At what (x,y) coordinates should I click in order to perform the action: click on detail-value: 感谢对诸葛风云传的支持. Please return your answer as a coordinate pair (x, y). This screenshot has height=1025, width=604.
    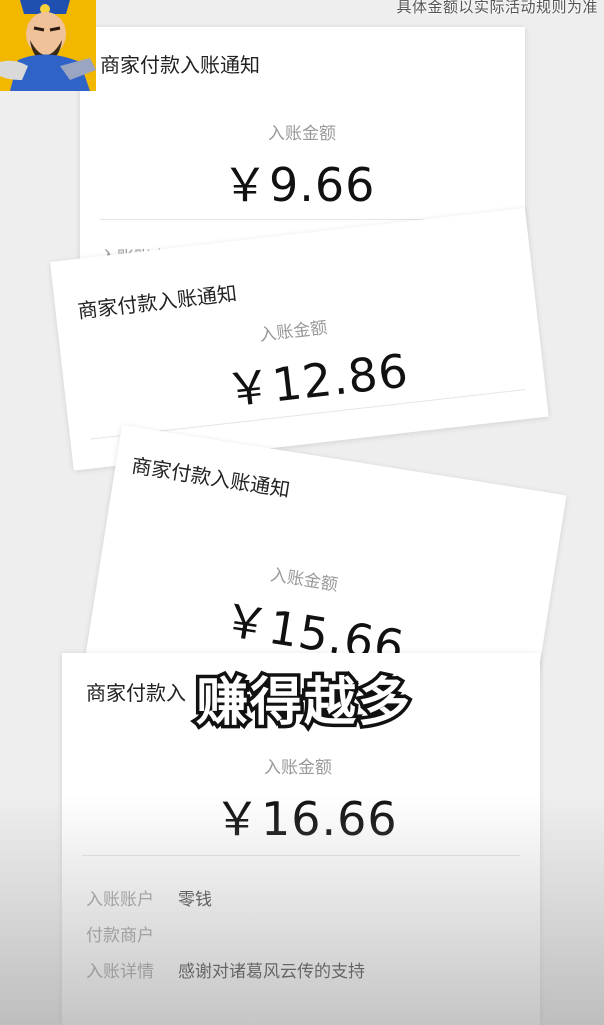
    Looking at the image, I should click on (271, 972).